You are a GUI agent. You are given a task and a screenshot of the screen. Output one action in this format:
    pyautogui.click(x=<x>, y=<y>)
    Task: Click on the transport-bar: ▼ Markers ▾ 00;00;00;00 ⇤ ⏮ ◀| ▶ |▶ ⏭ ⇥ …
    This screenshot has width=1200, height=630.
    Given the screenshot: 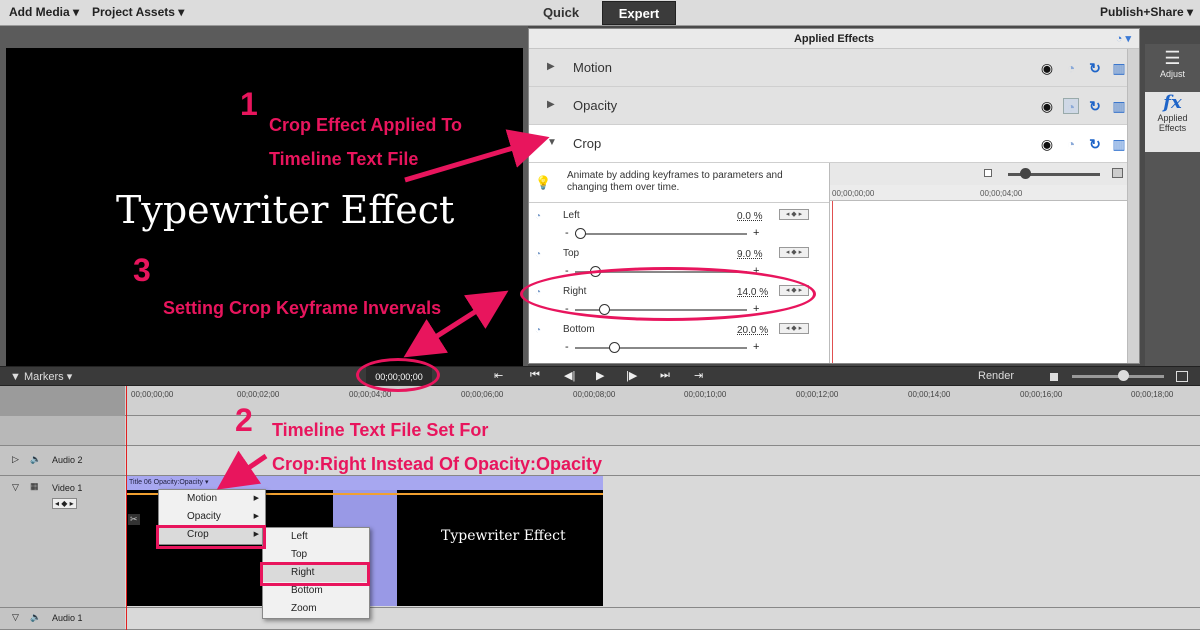 What is the action you would take?
    pyautogui.click(x=600, y=376)
    